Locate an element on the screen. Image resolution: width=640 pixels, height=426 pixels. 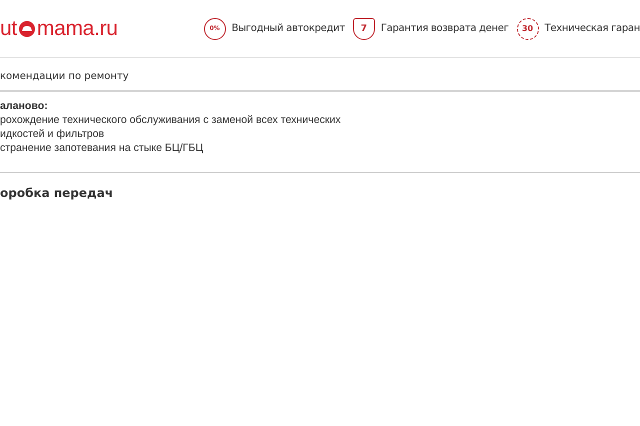
shield-icon: 7 is located at coordinates (363, 29).